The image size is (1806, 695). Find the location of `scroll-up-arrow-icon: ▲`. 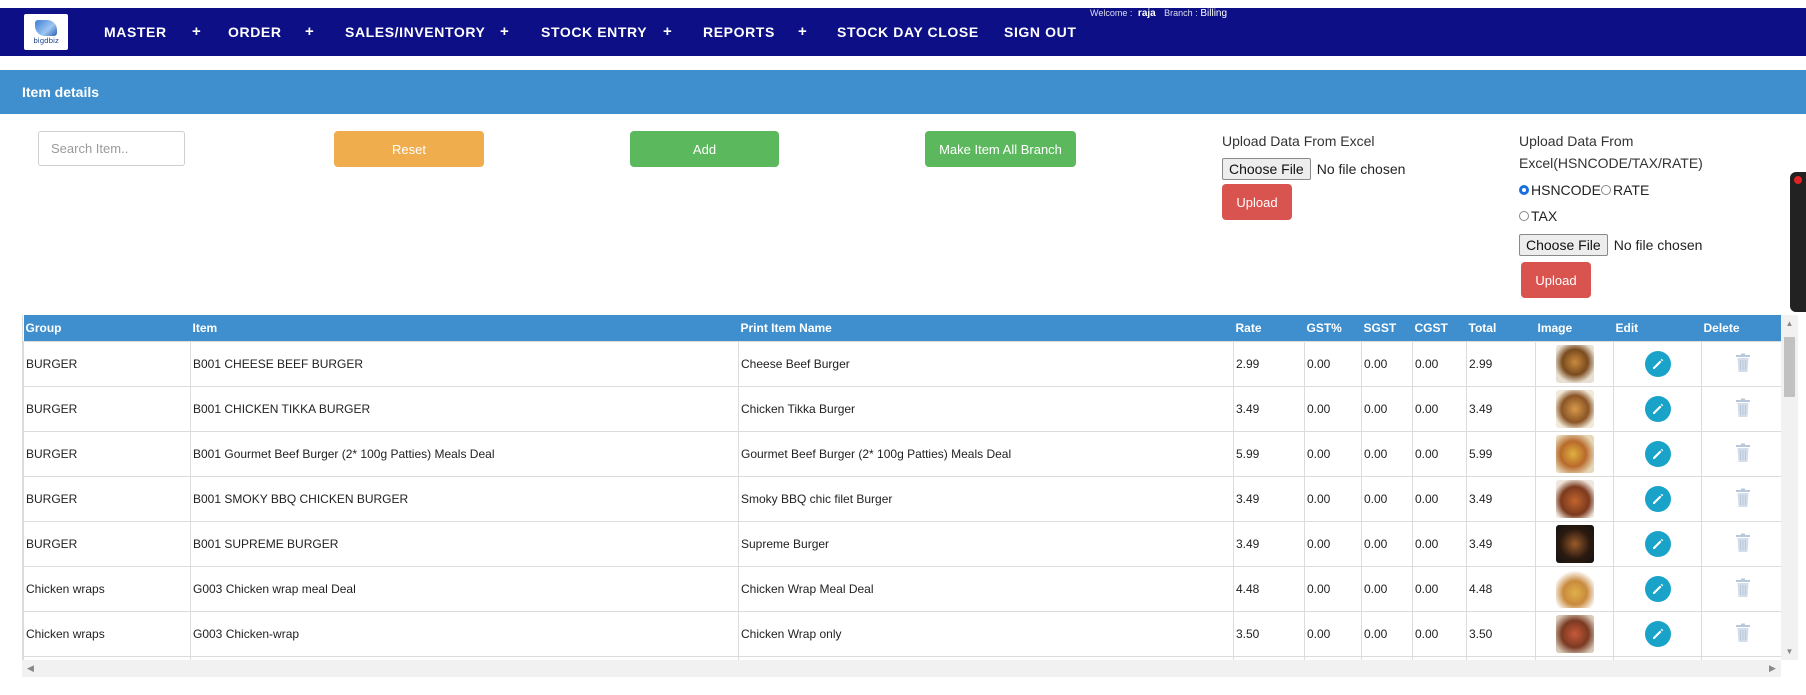

scroll-up-arrow-icon: ▲ is located at coordinates (1789, 323).